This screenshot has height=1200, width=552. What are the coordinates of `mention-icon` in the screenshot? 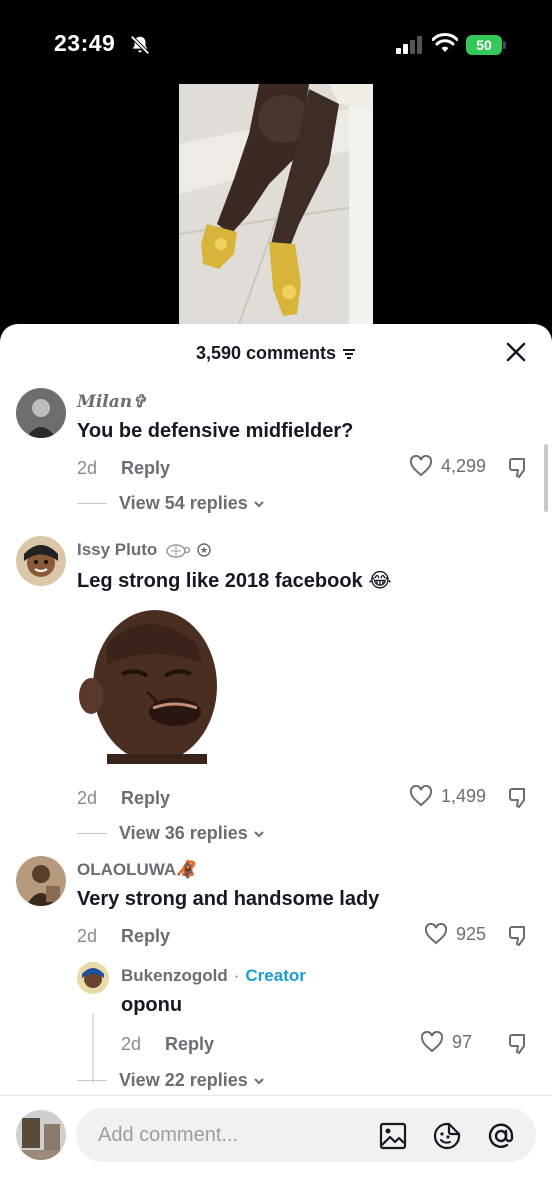 It's located at (501, 1136).